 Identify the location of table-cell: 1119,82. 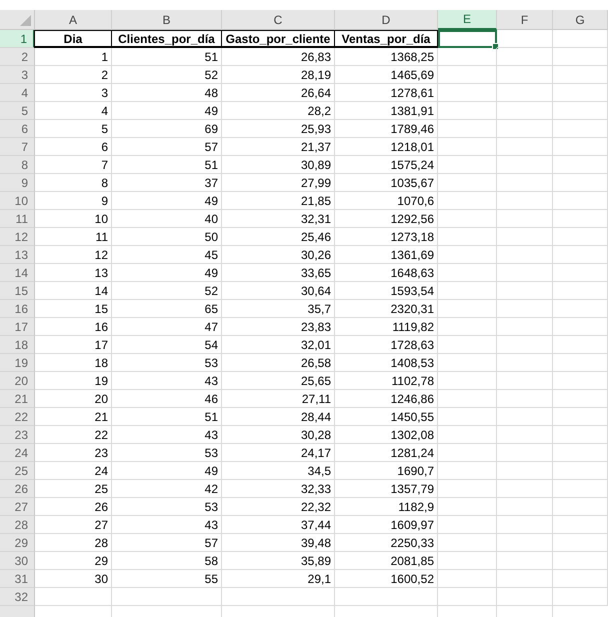
(386, 327).